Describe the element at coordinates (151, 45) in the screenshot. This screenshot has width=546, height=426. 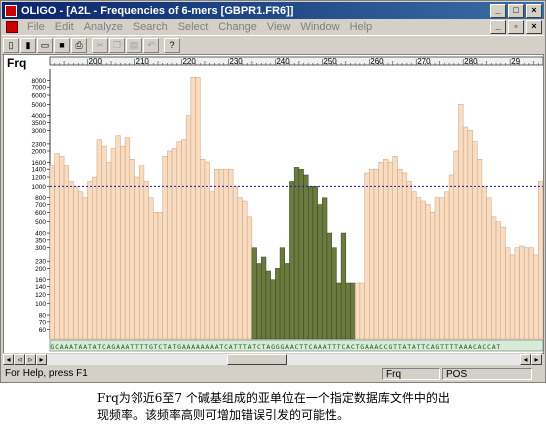
I see `undo-icon: ↶` at that location.